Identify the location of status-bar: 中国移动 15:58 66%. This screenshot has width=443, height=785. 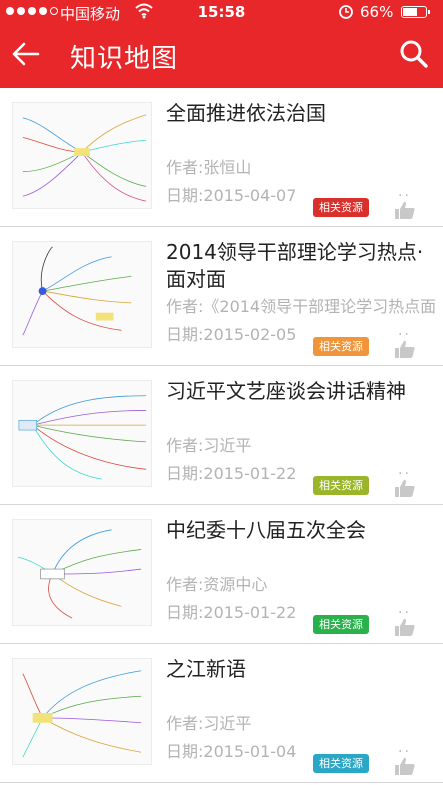
(221, 13).